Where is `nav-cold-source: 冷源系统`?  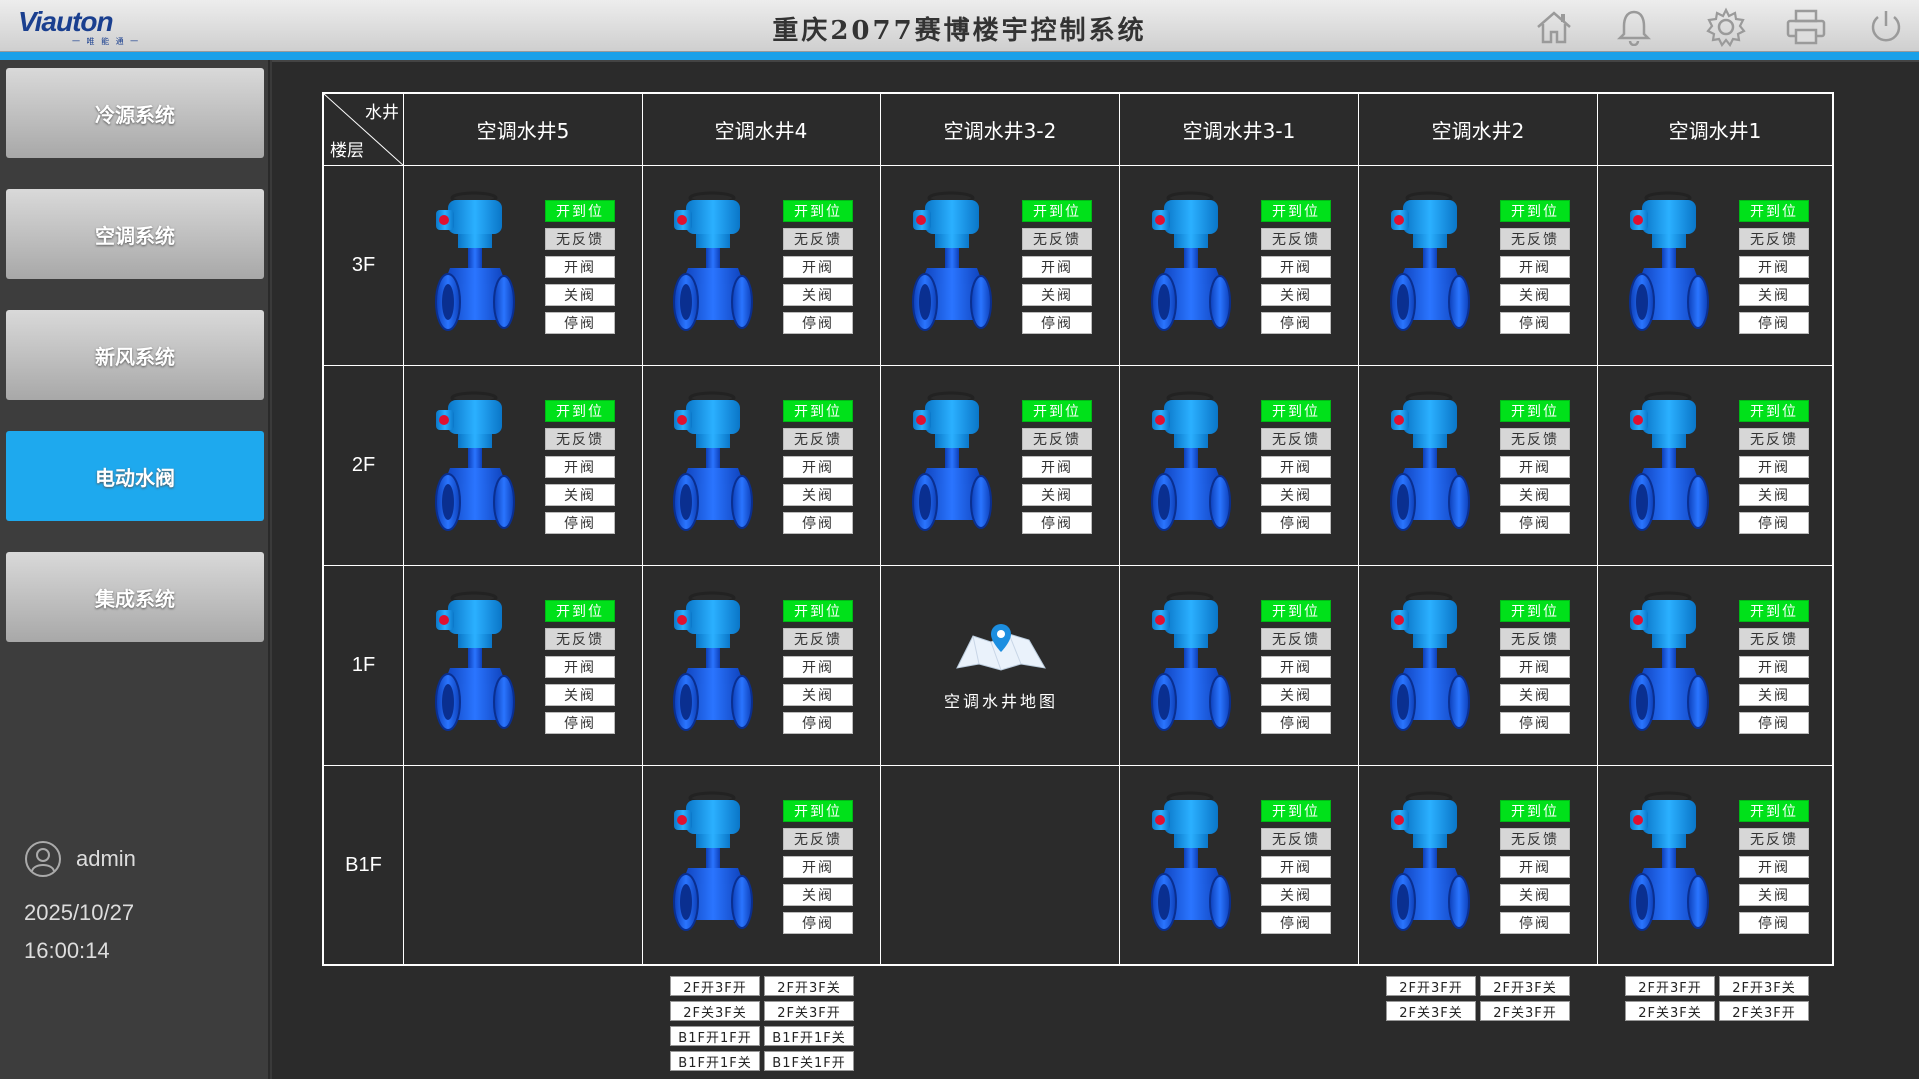
nav-cold-source: 冷源系统 is located at coordinates (135, 113).